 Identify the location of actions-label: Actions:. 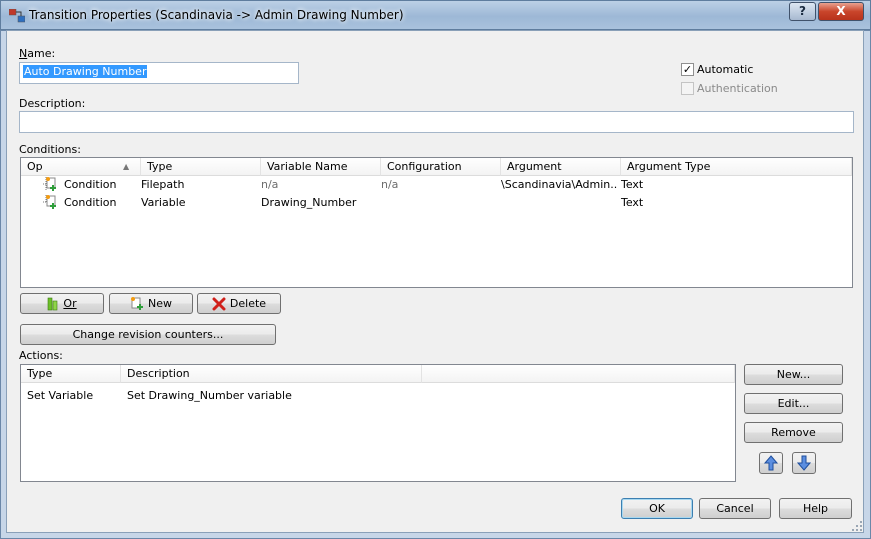
(41, 355).